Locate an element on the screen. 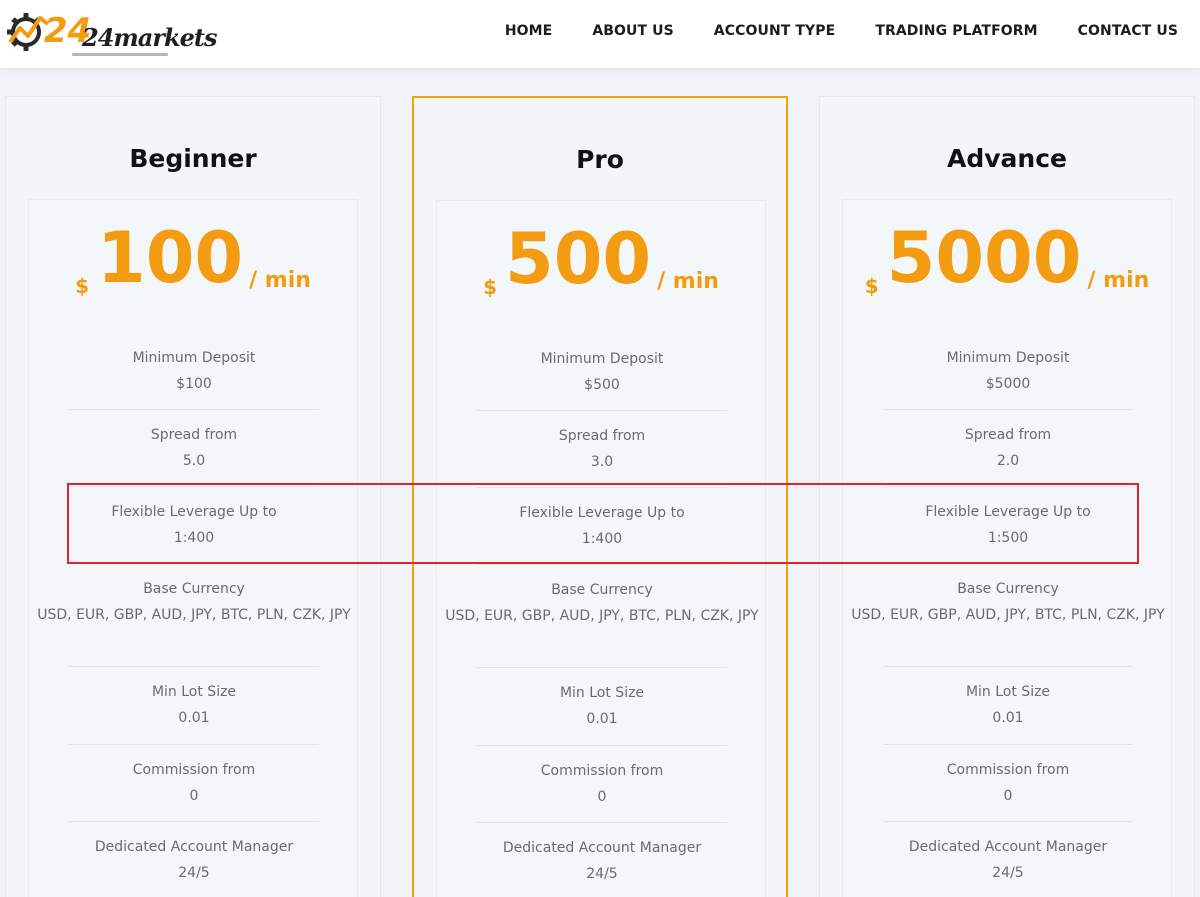 The image size is (1200, 897). logo-text: 24markets is located at coordinates (149, 37).